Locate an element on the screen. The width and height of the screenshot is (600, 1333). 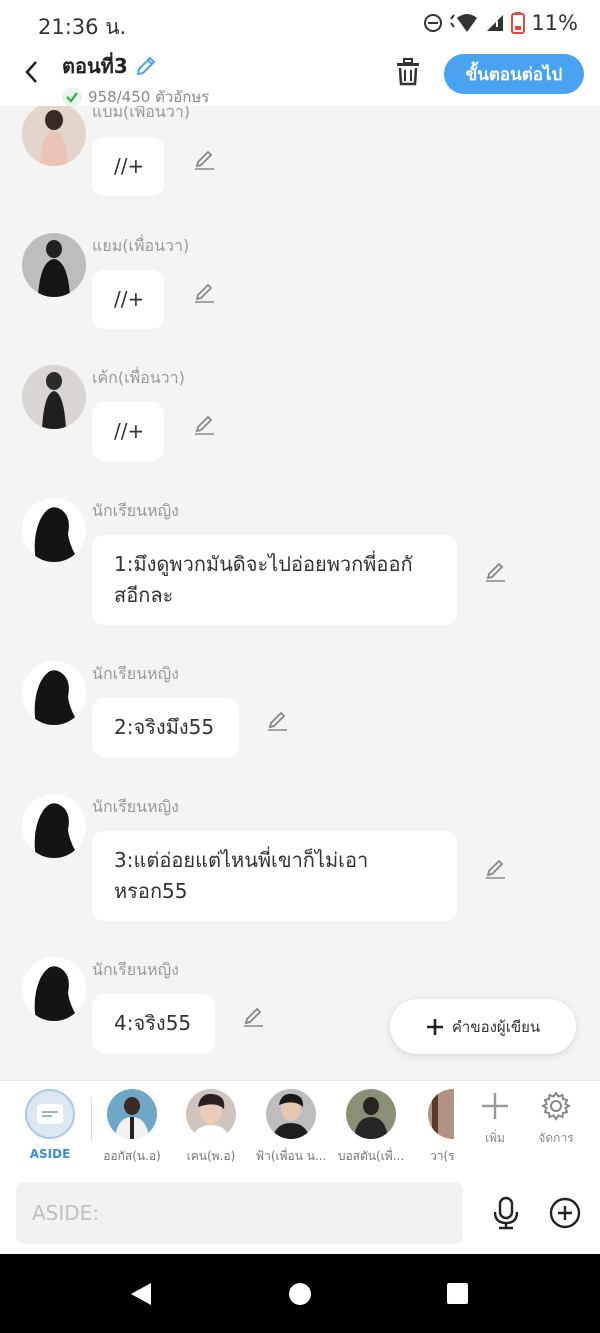
next-step-button: ขั้นตอนต่อไป is located at coordinates (514, 74).